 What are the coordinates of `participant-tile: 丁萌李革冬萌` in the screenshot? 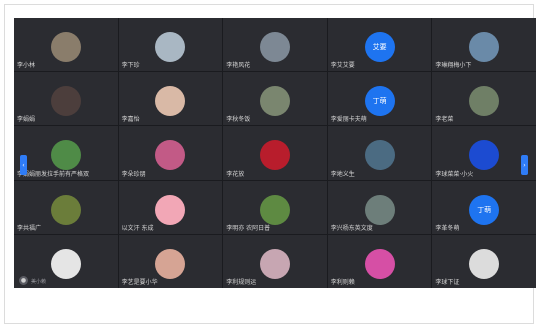 It's located at (484, 207).